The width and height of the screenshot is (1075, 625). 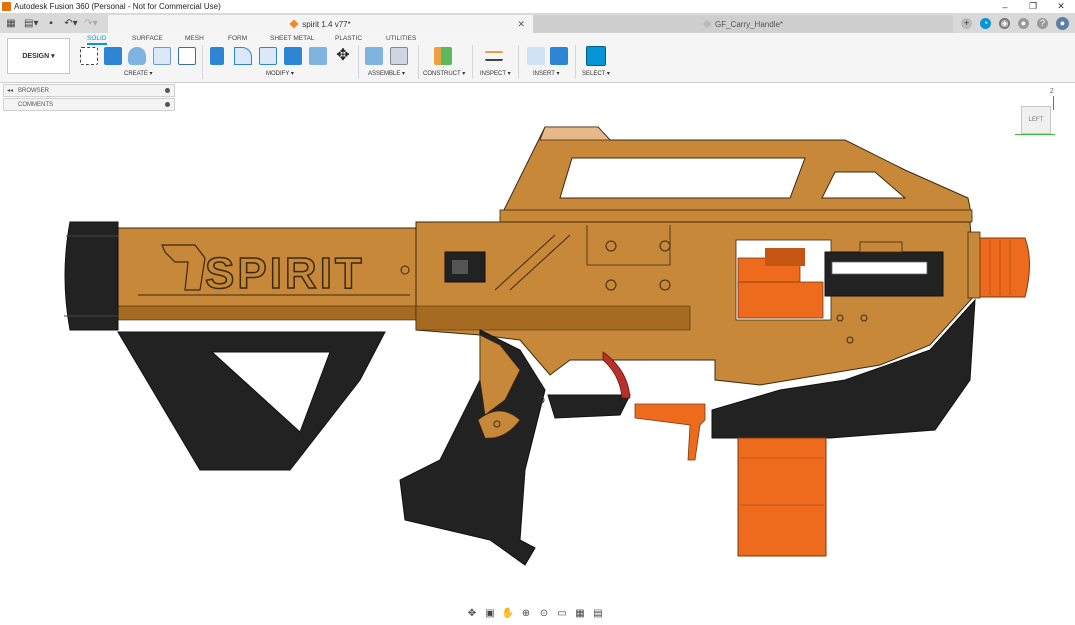 What do you see at coordinates (495, 73) in the screenshot?
I see `inspect-group-label: INSPECT ▾` at bounding box center [495, 73].